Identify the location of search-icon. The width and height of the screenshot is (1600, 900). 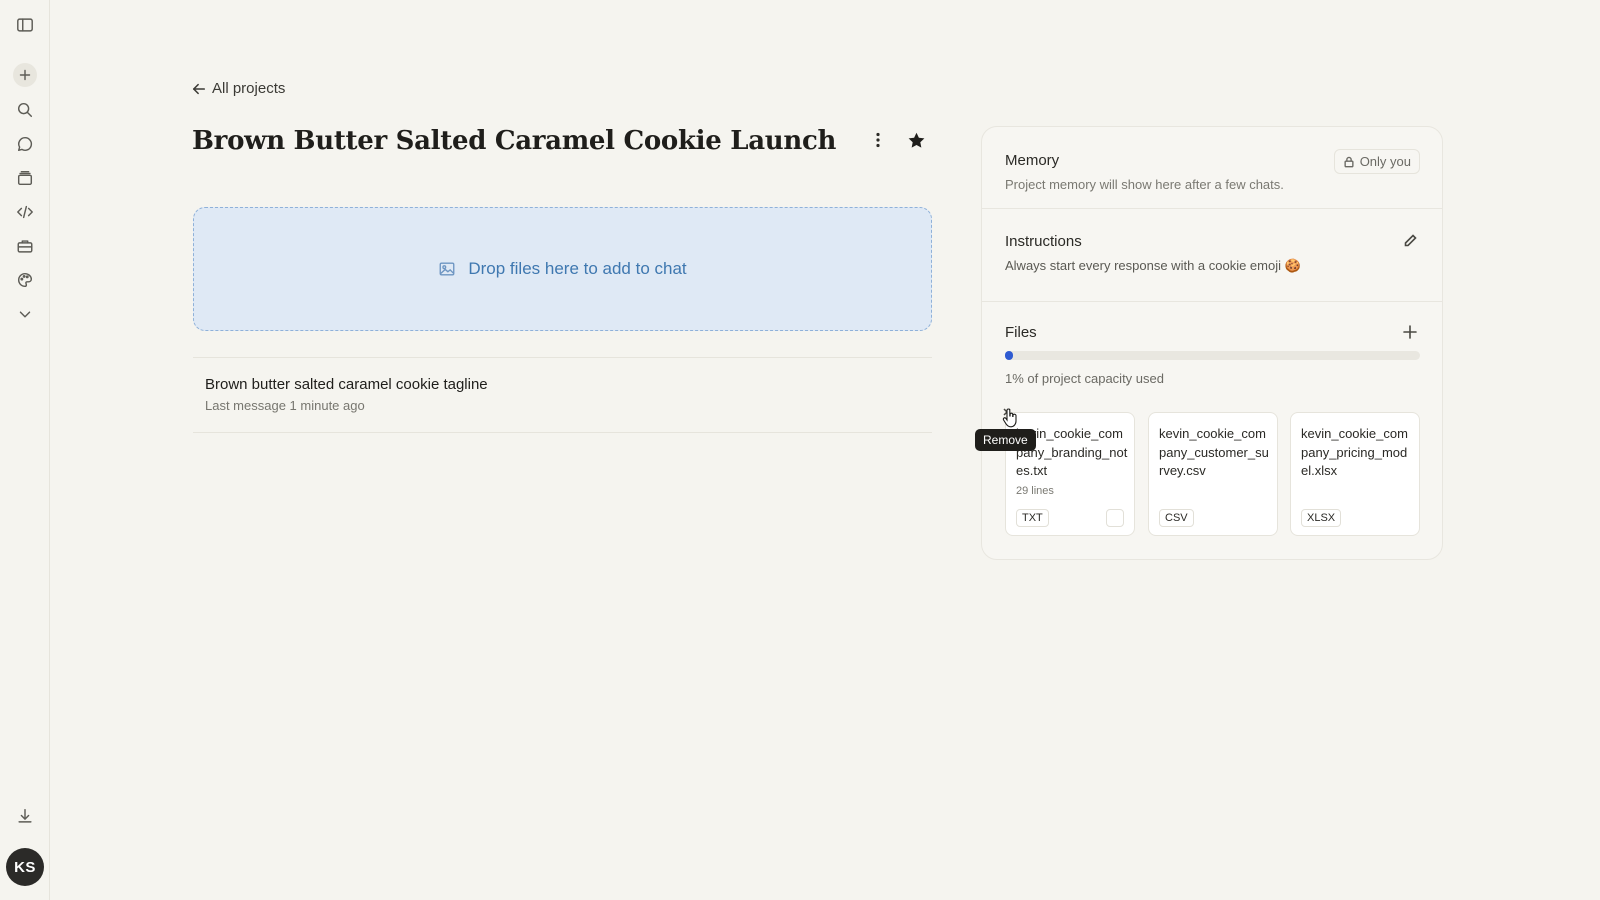
(25, 110).